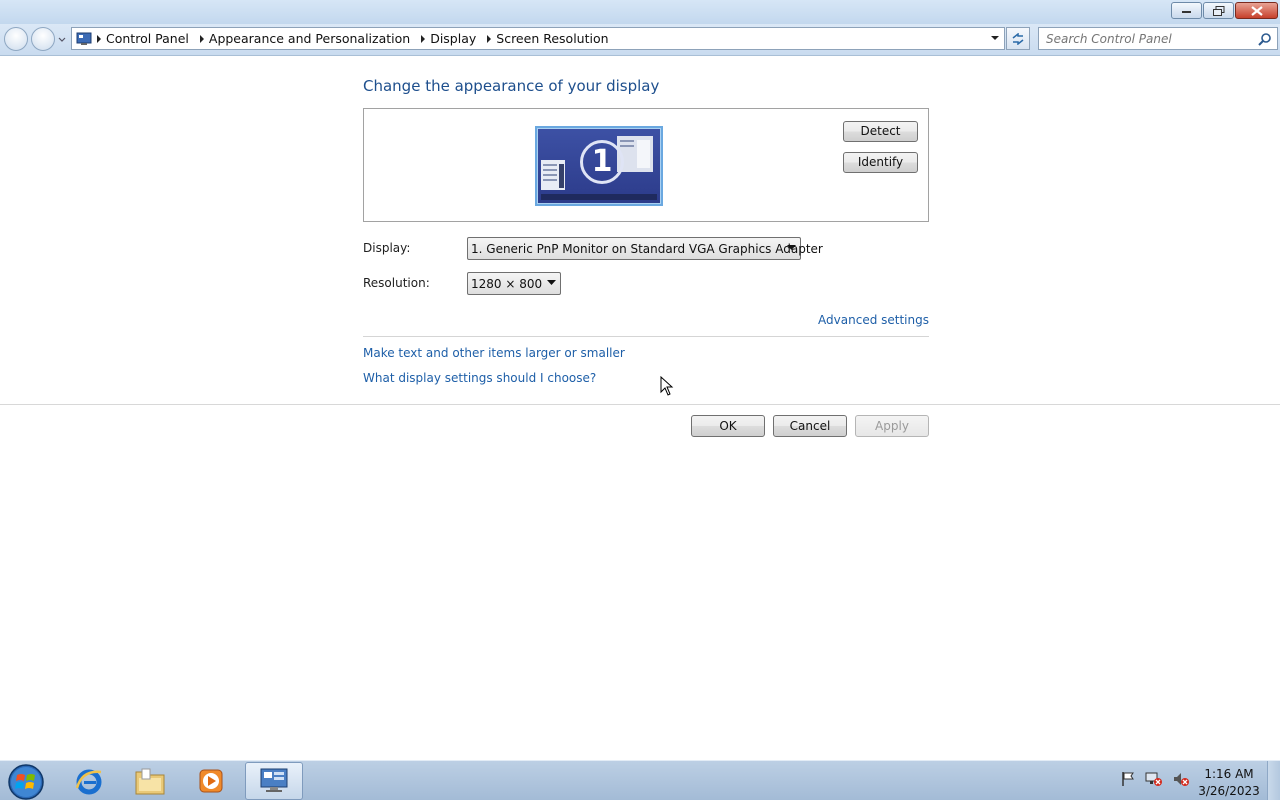 Image resolution: width=1280 pixels, height=800 pixels. I want to click on system-clock: 1:16 AM 3/26/2023, so click(1229, 783).